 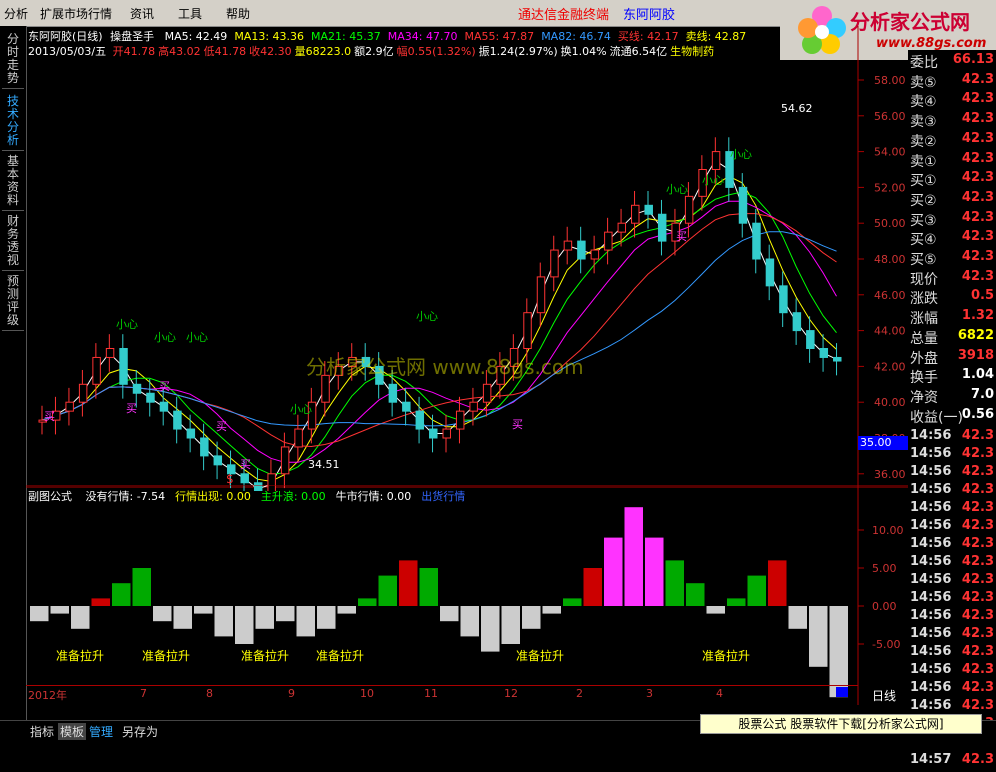 I want to click on tab-indicator: 指标, so click(x=42, y=731).